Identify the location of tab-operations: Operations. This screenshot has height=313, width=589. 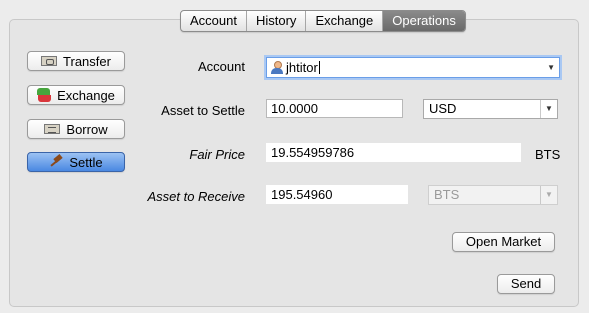
(424, 21).